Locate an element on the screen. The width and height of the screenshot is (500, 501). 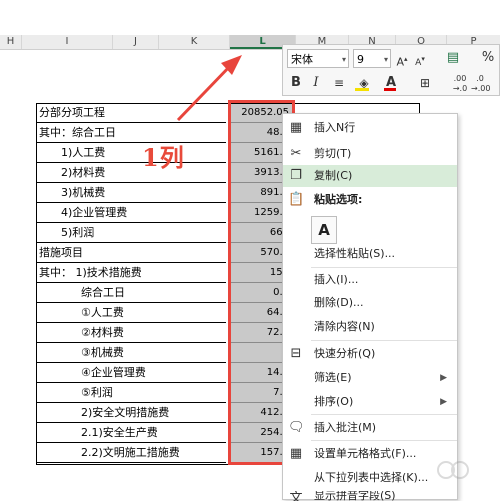
menu-item-clear-contents: 清除内容(N) is located at coordinates (370, 327).